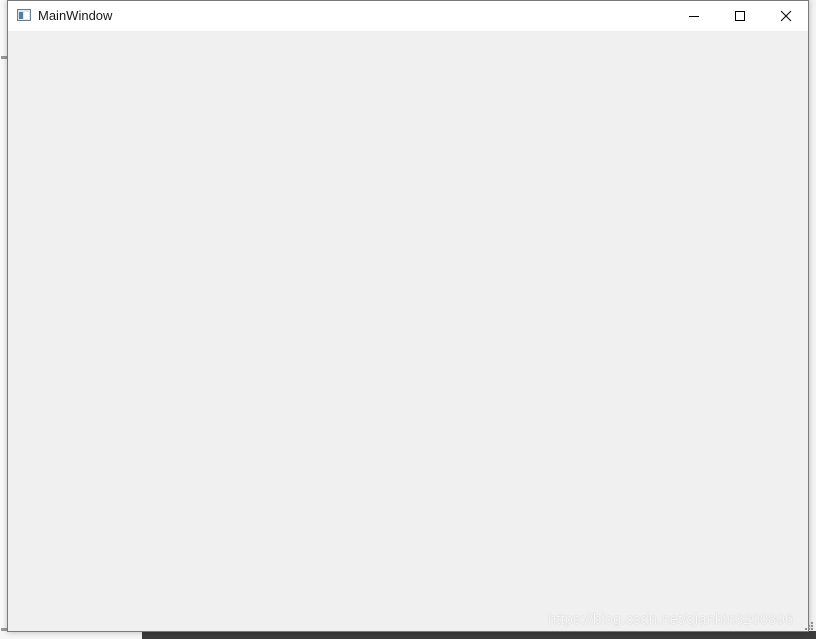  I want to click on close-button, so click(786, 16).